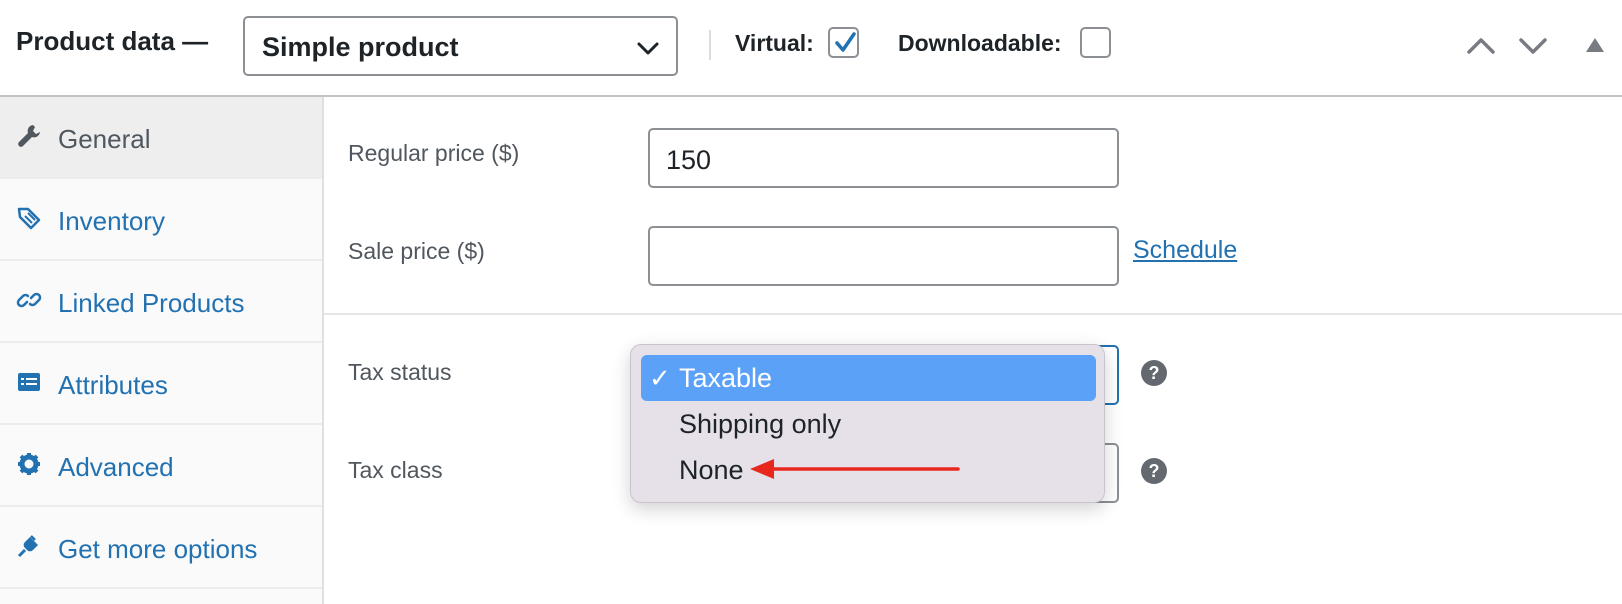  Describe the element at coordinates (112, 41) in the screenshot. I see `product-data-title: Product data —` at that location.